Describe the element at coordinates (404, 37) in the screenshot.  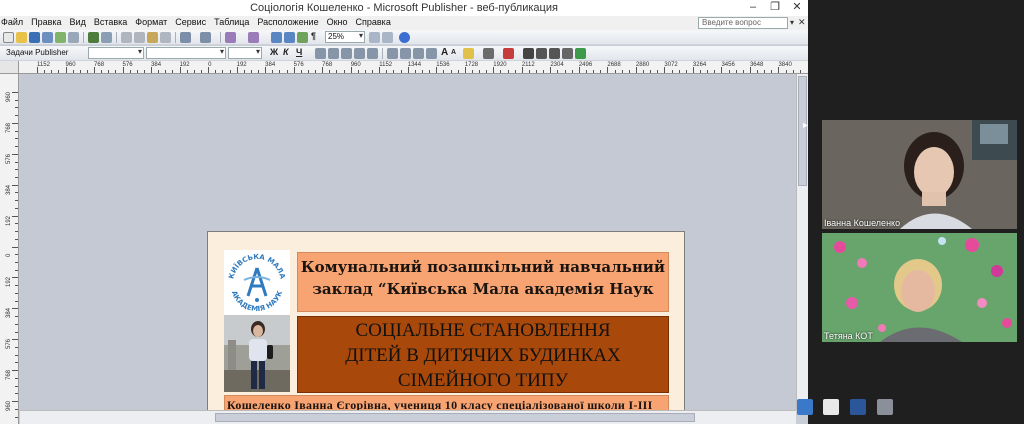
I see `help-icon` at that location.